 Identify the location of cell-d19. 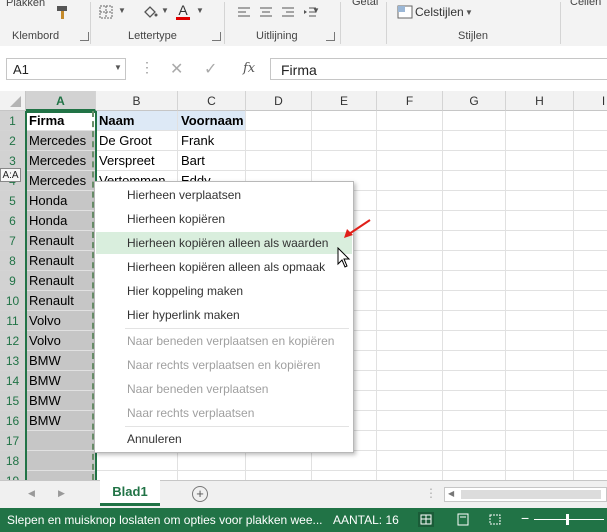
(279, 475).